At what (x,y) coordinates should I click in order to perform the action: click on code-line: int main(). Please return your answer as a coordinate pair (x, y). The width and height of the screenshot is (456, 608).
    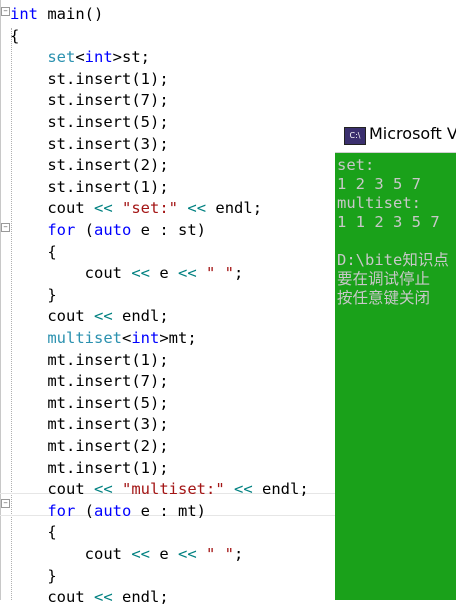
    Looking at the image, I should click on (56, 14).